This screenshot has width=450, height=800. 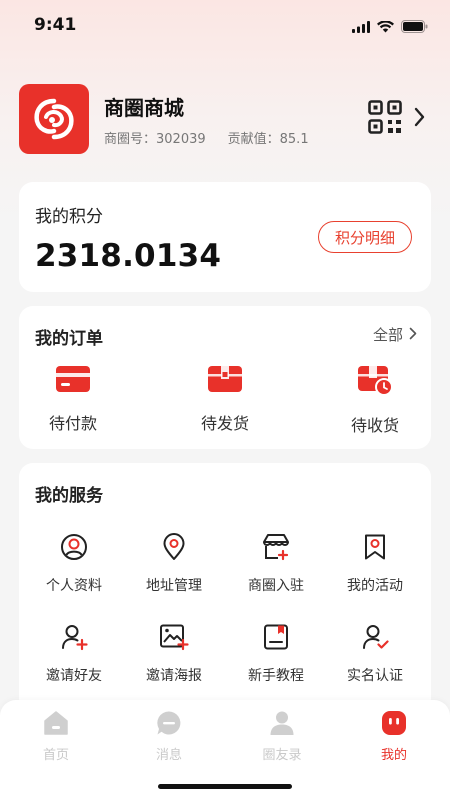 I want to click on swirl-logo-icon, so click(x=54, y=119).